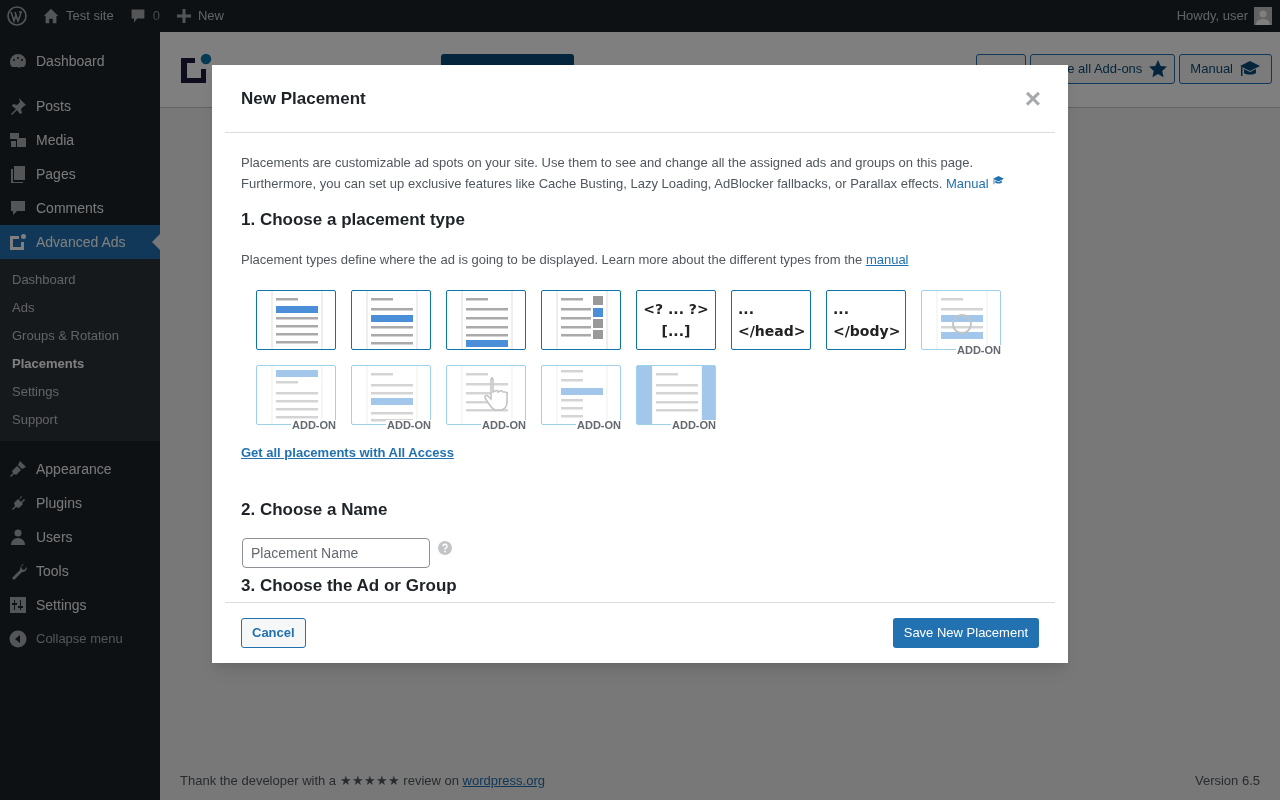 Image resolution: width=1280 pixels, height=800 pixels. Describe the element at coordinates (1224, 16) in the screenshot. I see `account-link: Howdy, user` at that location.